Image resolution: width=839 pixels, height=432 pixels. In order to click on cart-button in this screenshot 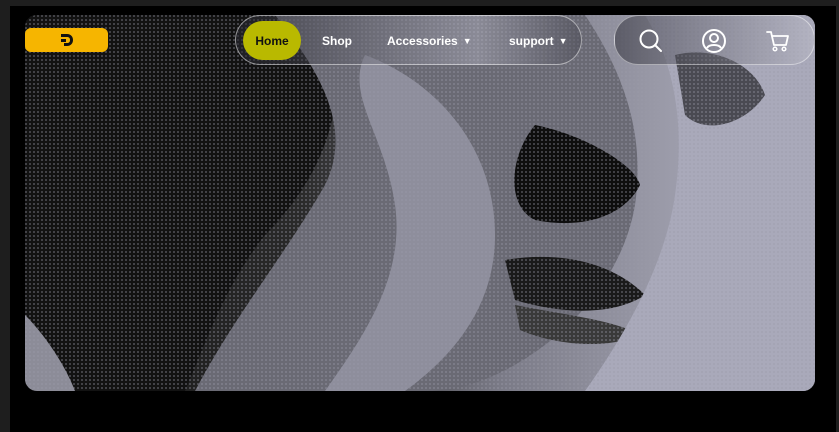, I will do `click(778, 41)`.